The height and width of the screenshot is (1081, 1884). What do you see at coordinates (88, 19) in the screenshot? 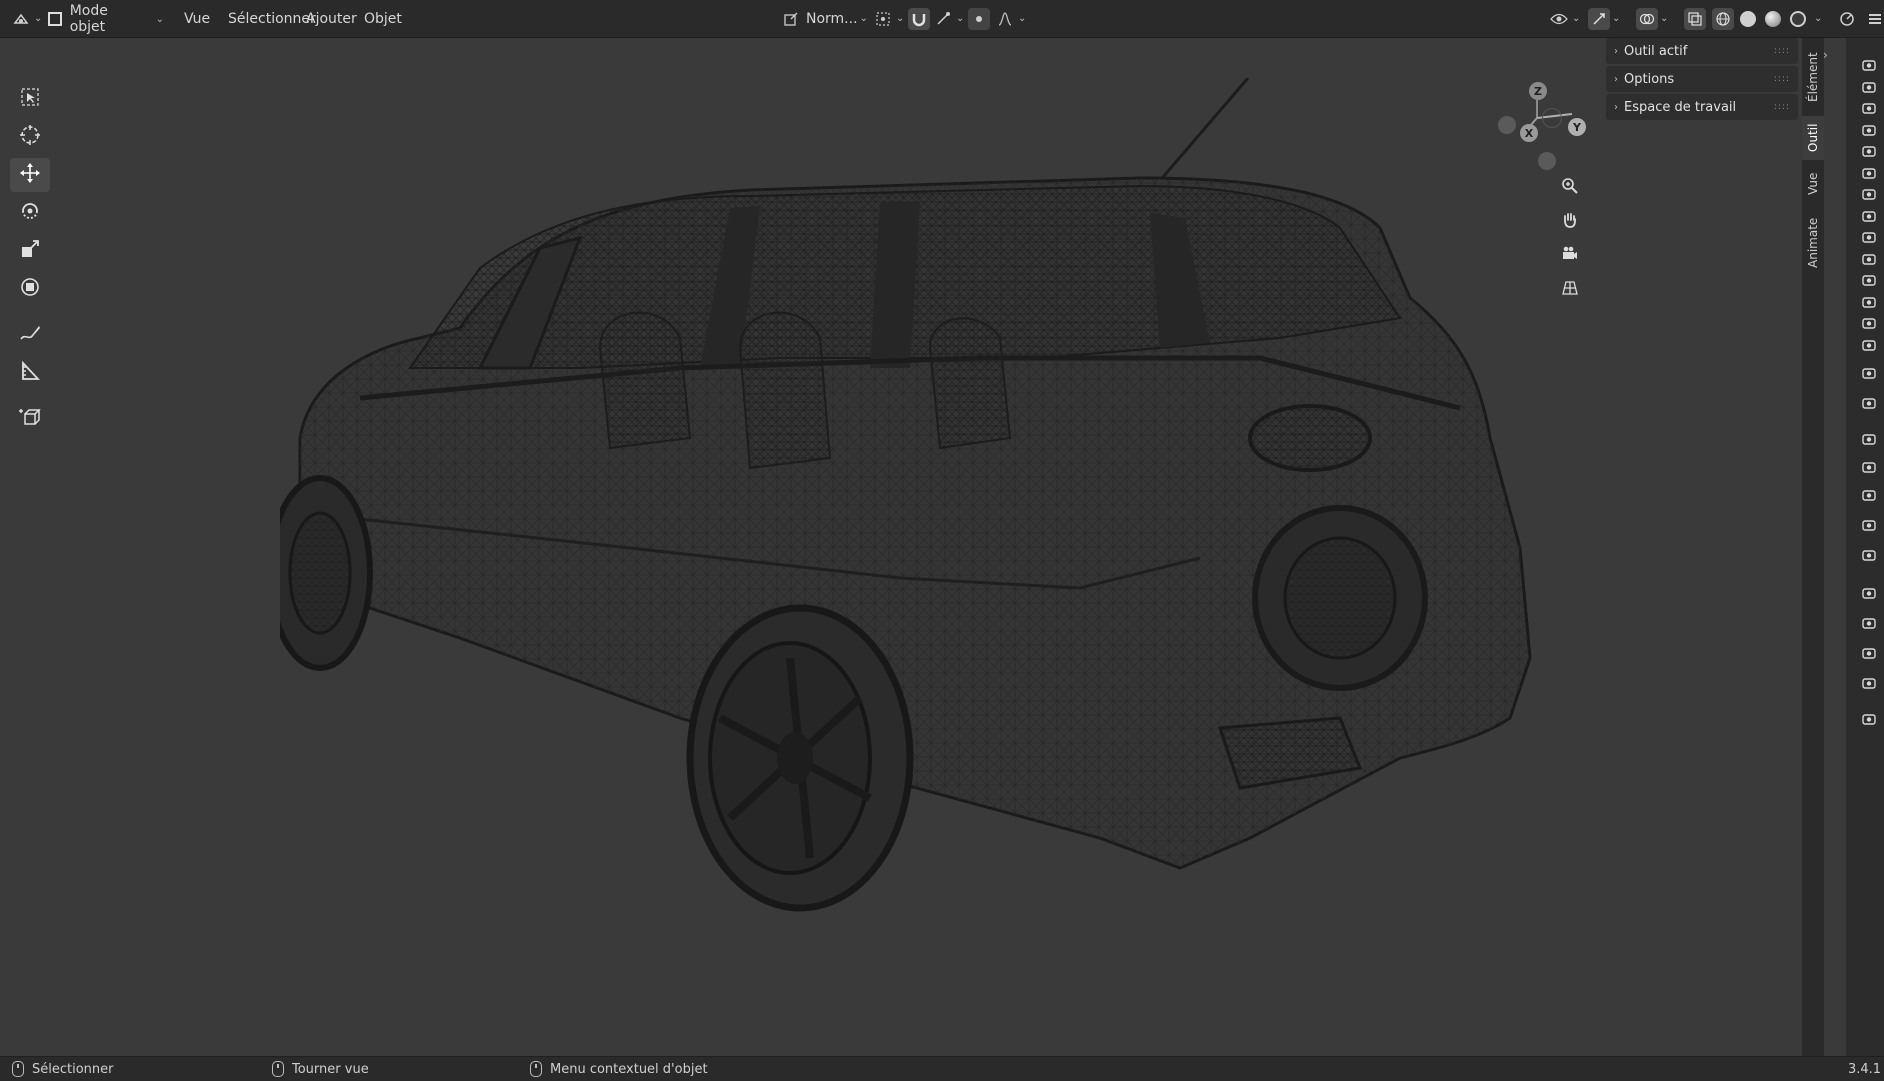
I see `mode-label: Mode objet` at bounding box center [88, 19].